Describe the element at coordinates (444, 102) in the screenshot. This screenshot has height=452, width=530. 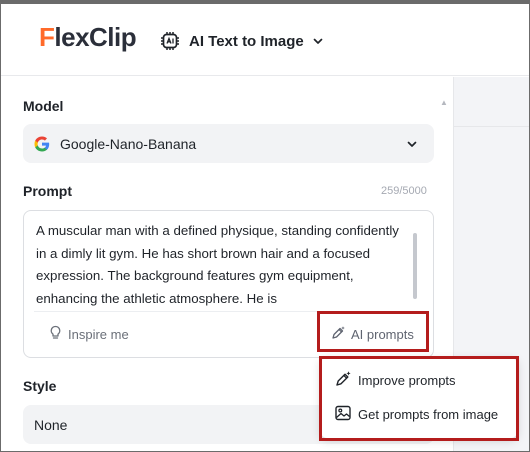
I see `scroll-up-arrow: ▲` at that location.